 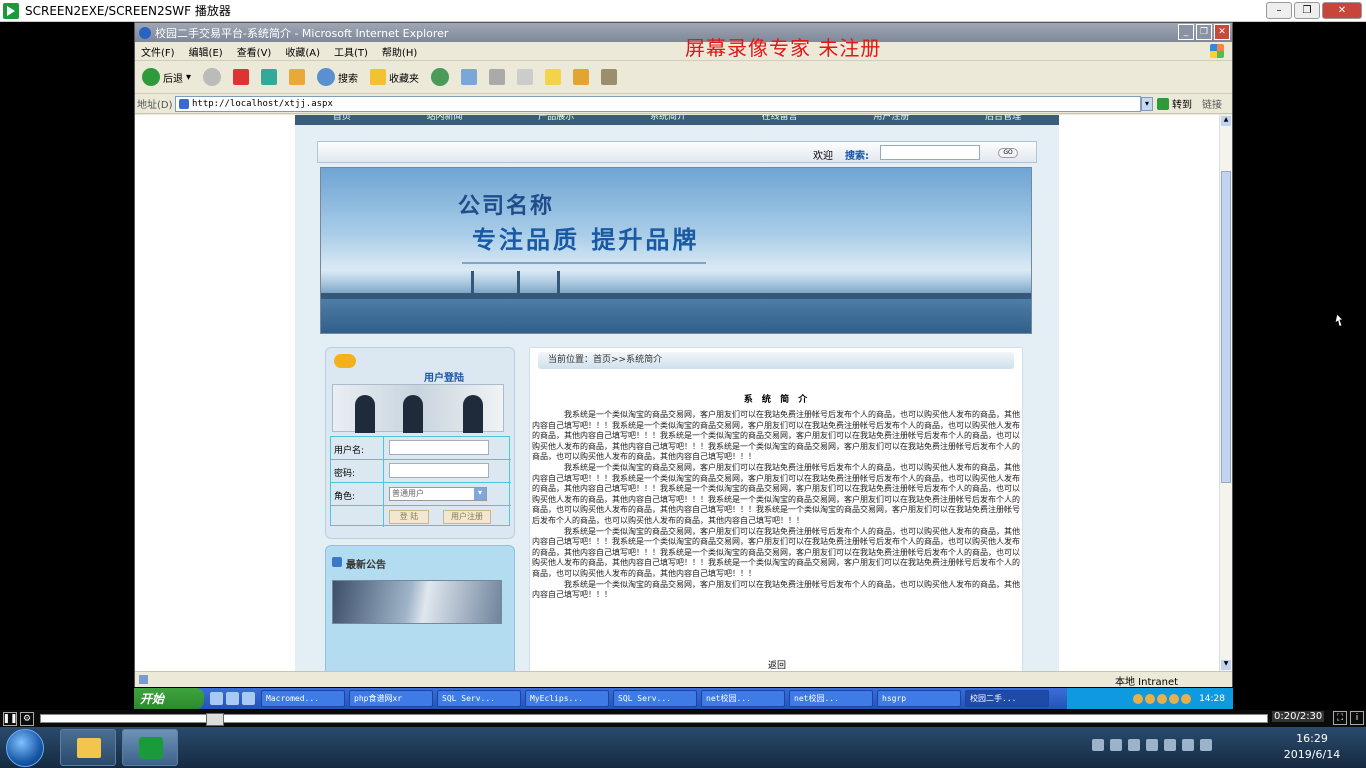 I want to click on search-button: 搜索, so click(x=337, y=77).